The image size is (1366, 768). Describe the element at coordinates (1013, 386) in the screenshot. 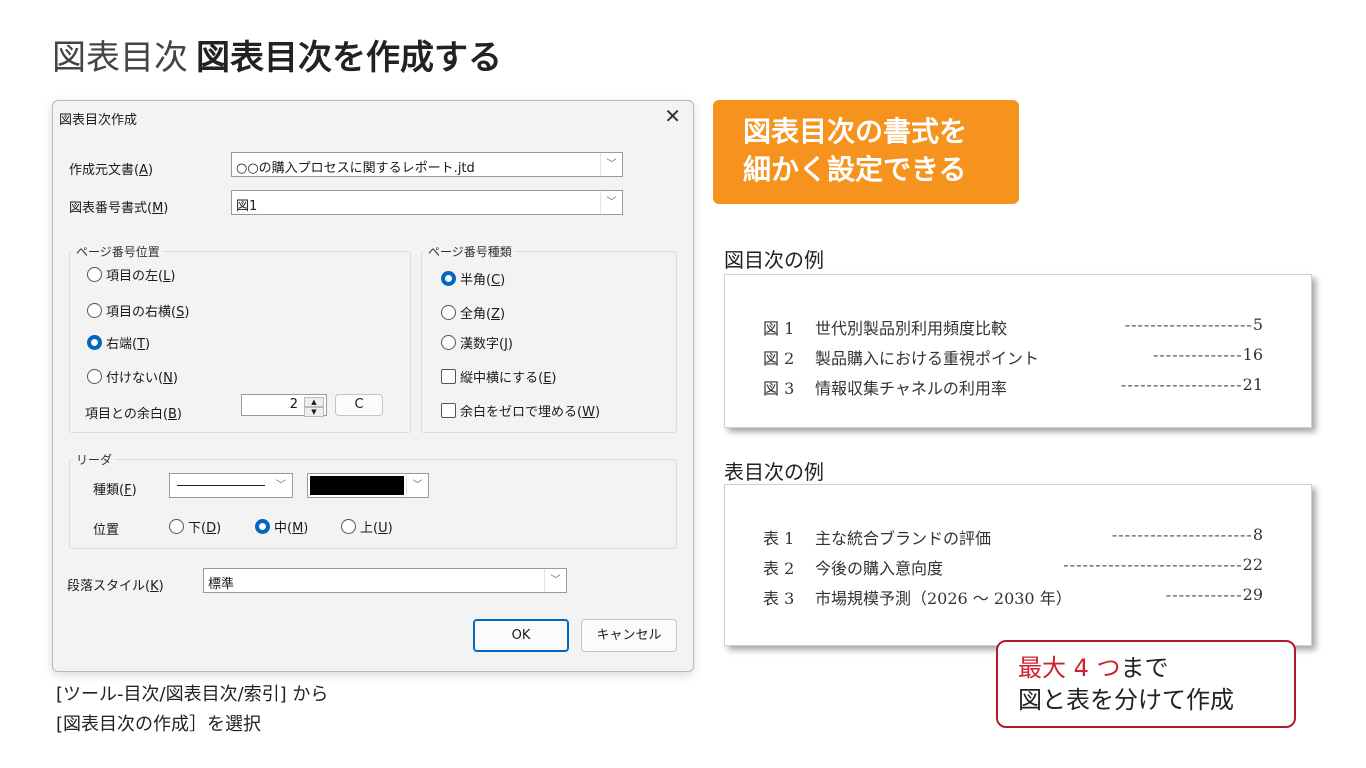

I see `toc-row: 図 3 情報収集チャネルの利用率 ------------------- 21` at that location.